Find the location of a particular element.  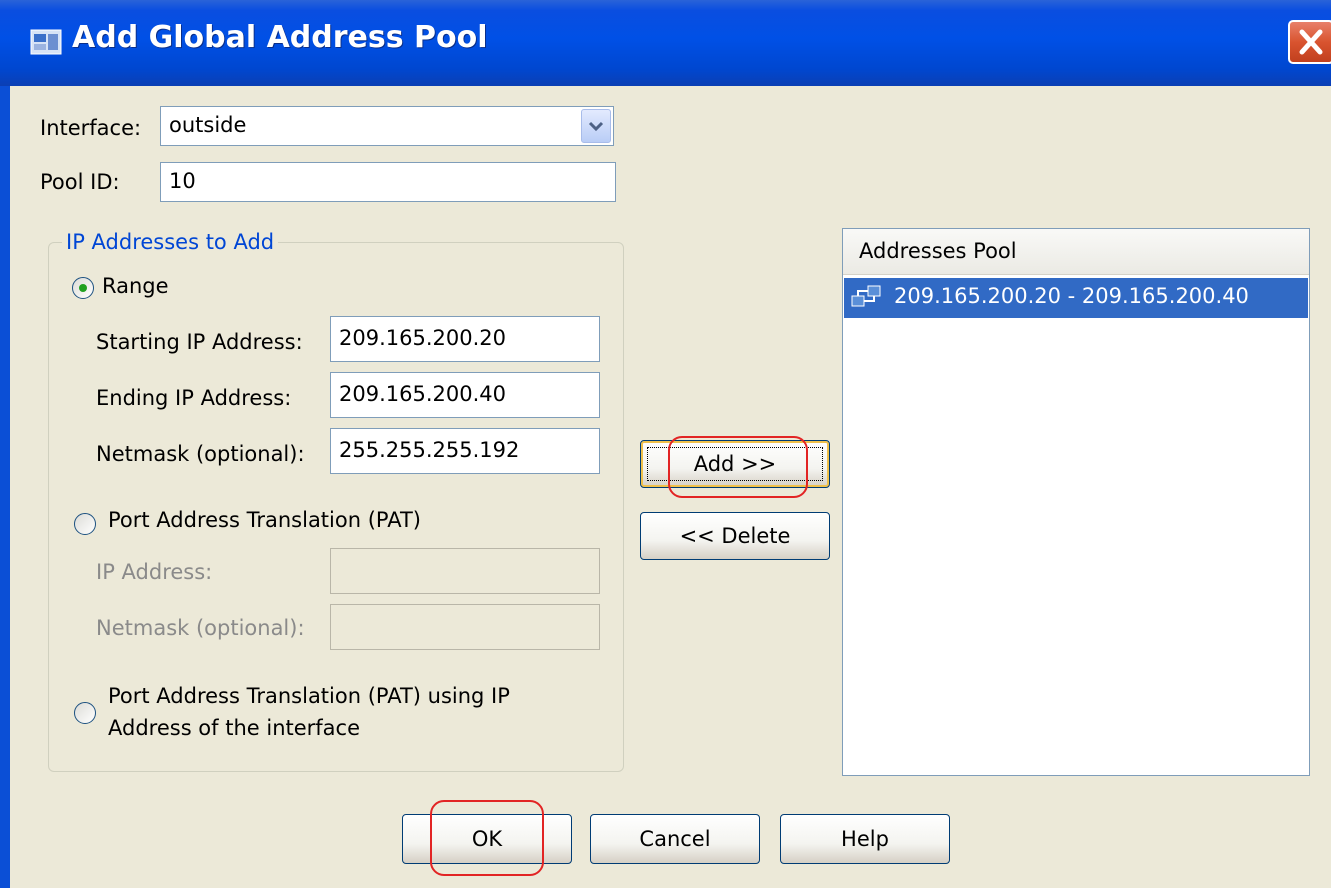

pool-id-label: Pool ID: is located at coordinates (80, 182).